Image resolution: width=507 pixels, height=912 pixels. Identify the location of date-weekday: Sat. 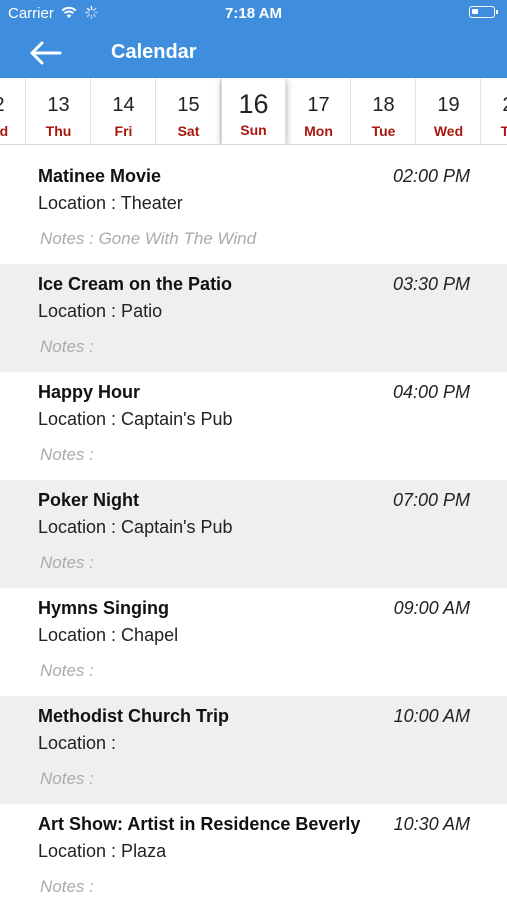
(188, 131).